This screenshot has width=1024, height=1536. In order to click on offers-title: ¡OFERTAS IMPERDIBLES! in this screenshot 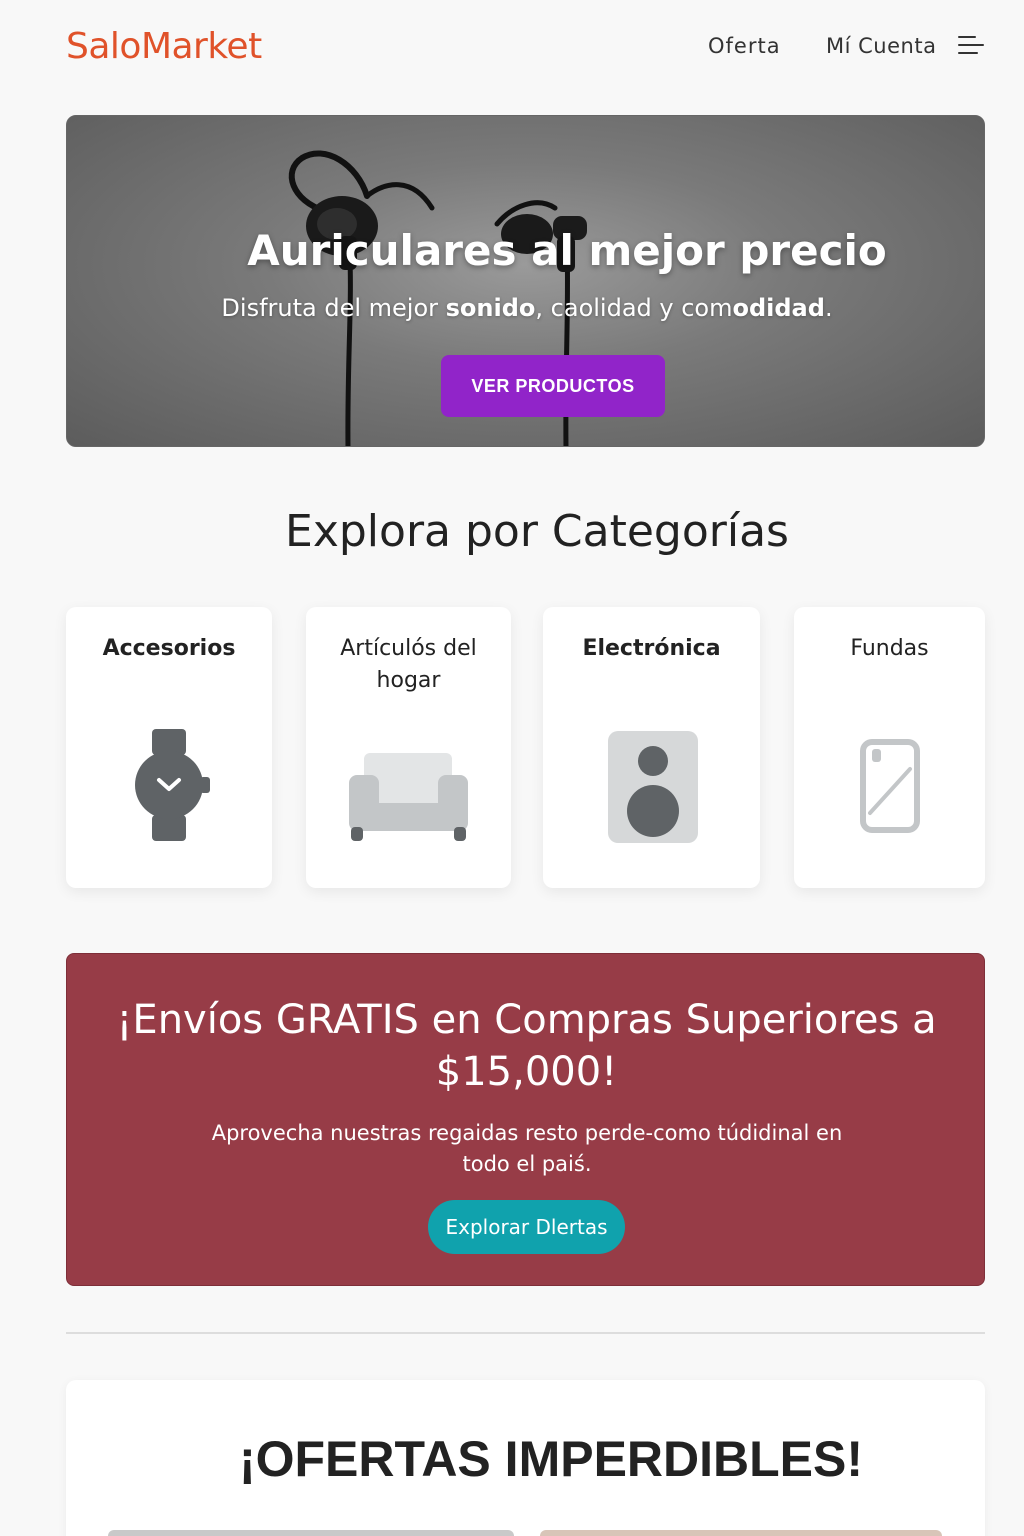, I will do `click(551, 1459)`.